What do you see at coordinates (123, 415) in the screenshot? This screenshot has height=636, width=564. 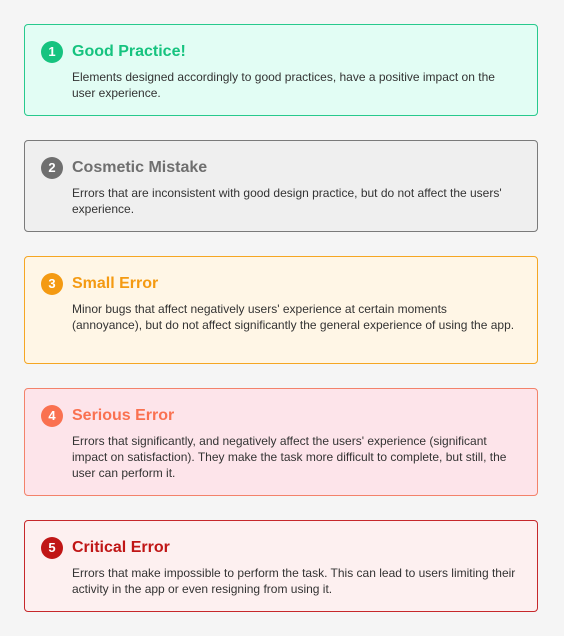 I see `severity-title: Serious Error` at bounding box center [123, 415].